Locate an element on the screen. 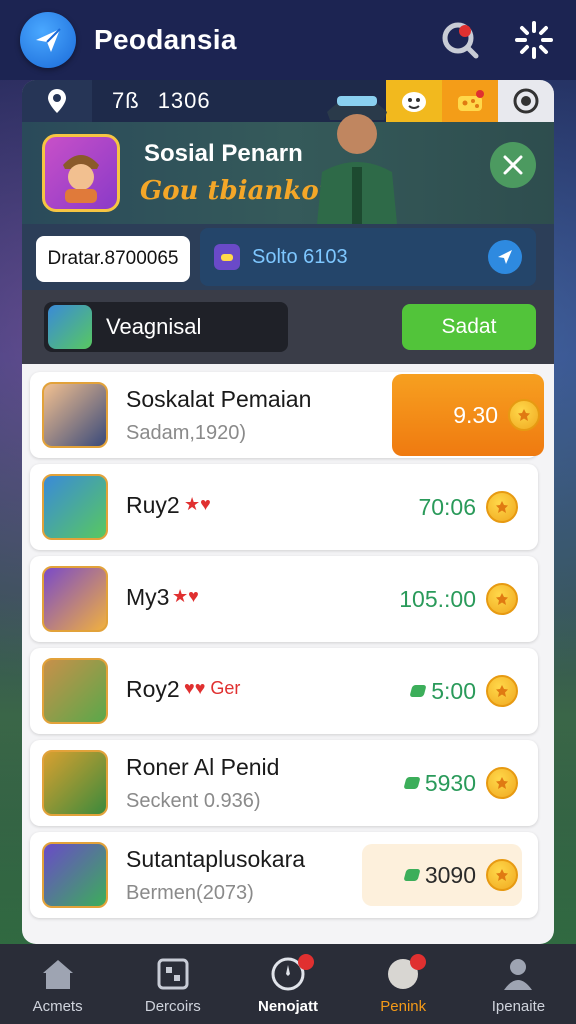  nav-label: Nenojatt is located at coordinates (288, 1006).